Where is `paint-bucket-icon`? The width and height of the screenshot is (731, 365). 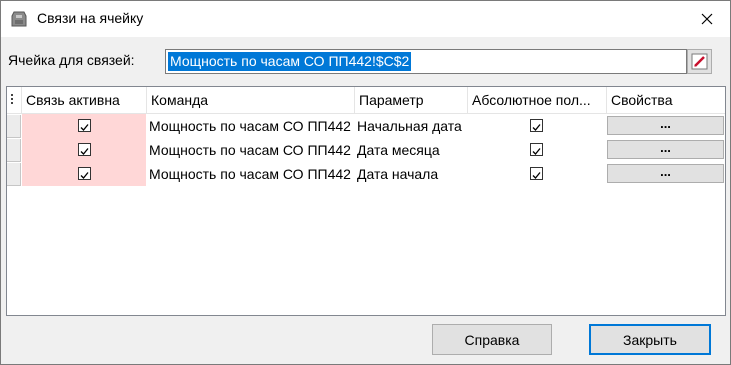 paint-bucket-icon is located at coordinates (19, 19).